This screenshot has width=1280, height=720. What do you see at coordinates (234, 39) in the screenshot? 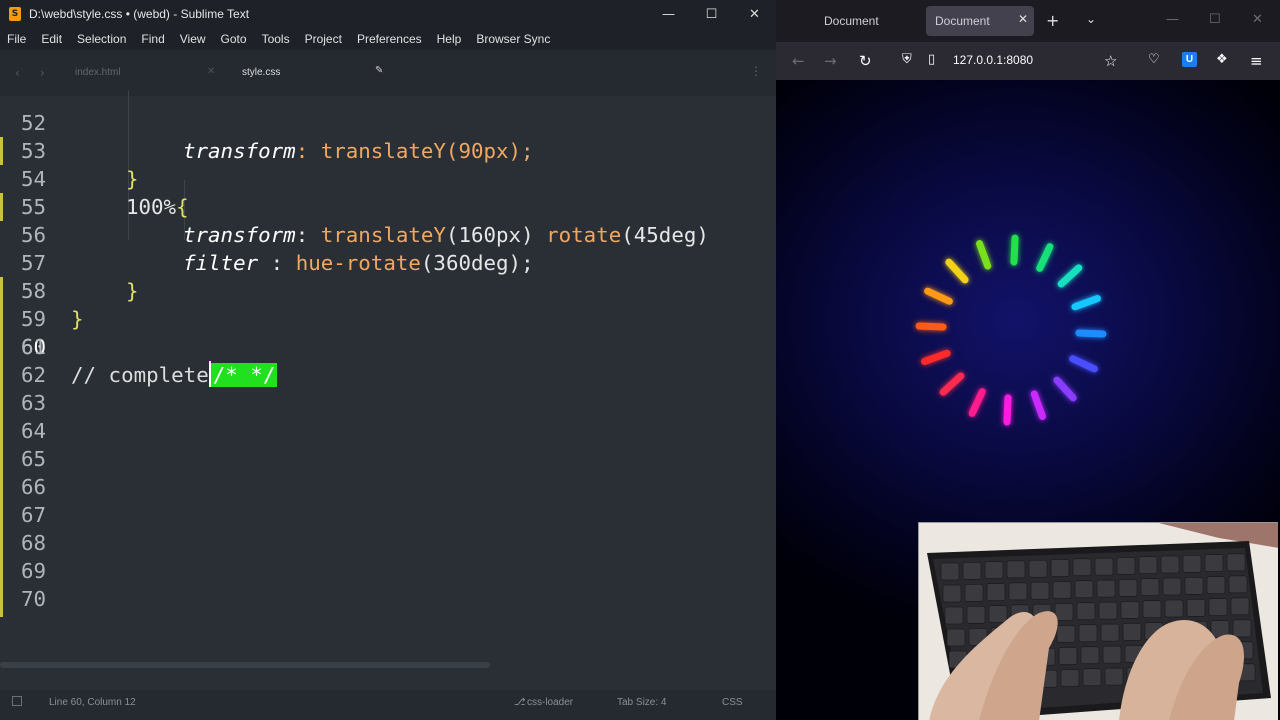
I see `menu-goto: Goto` at bounding box center [234, 39].